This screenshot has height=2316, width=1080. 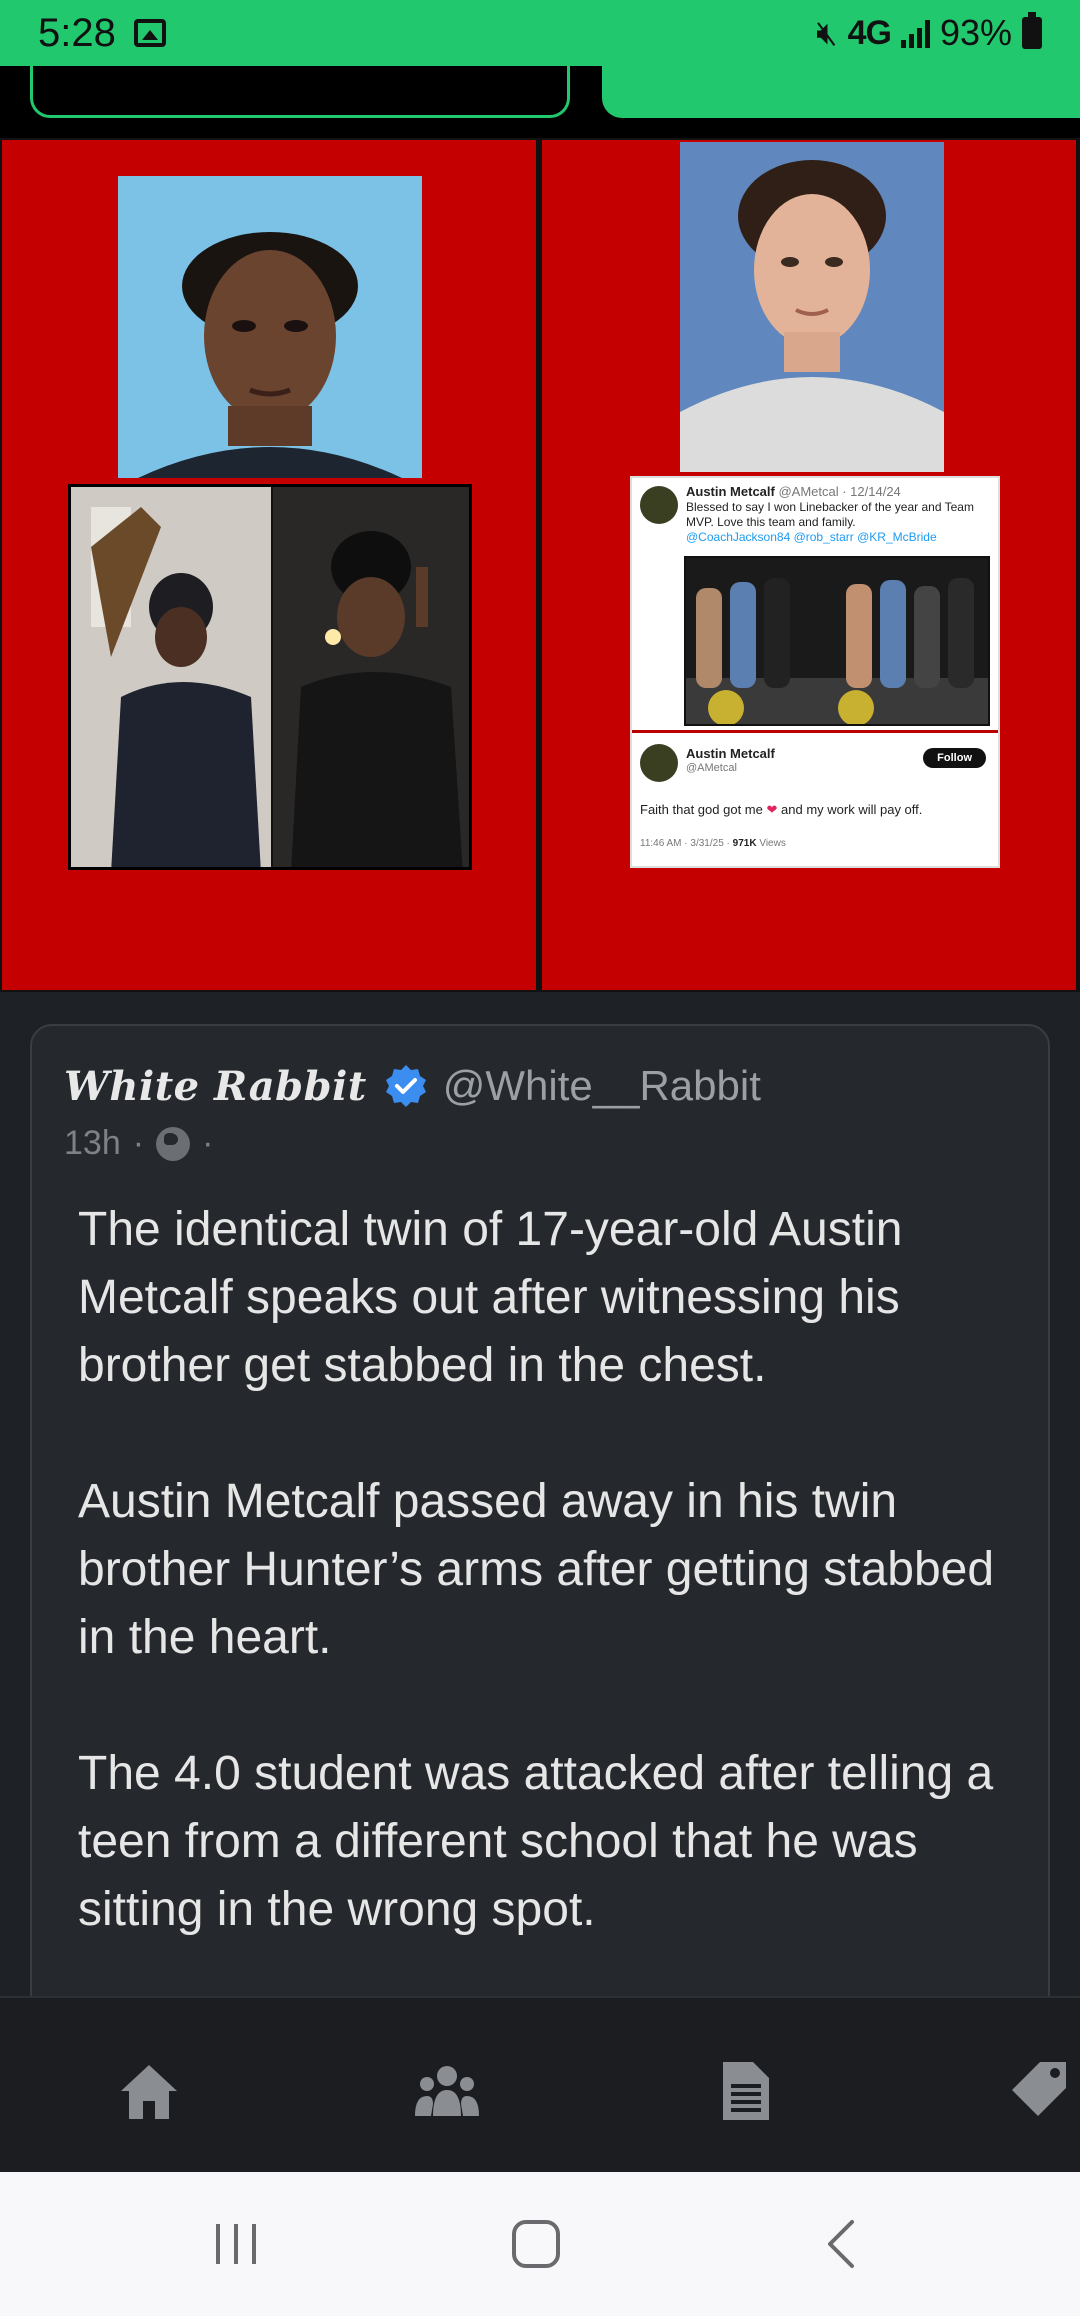 I want to click on tweet-author: Austin Metcalf @AMetcal · 12/14/24, so click(x=793, y=491).